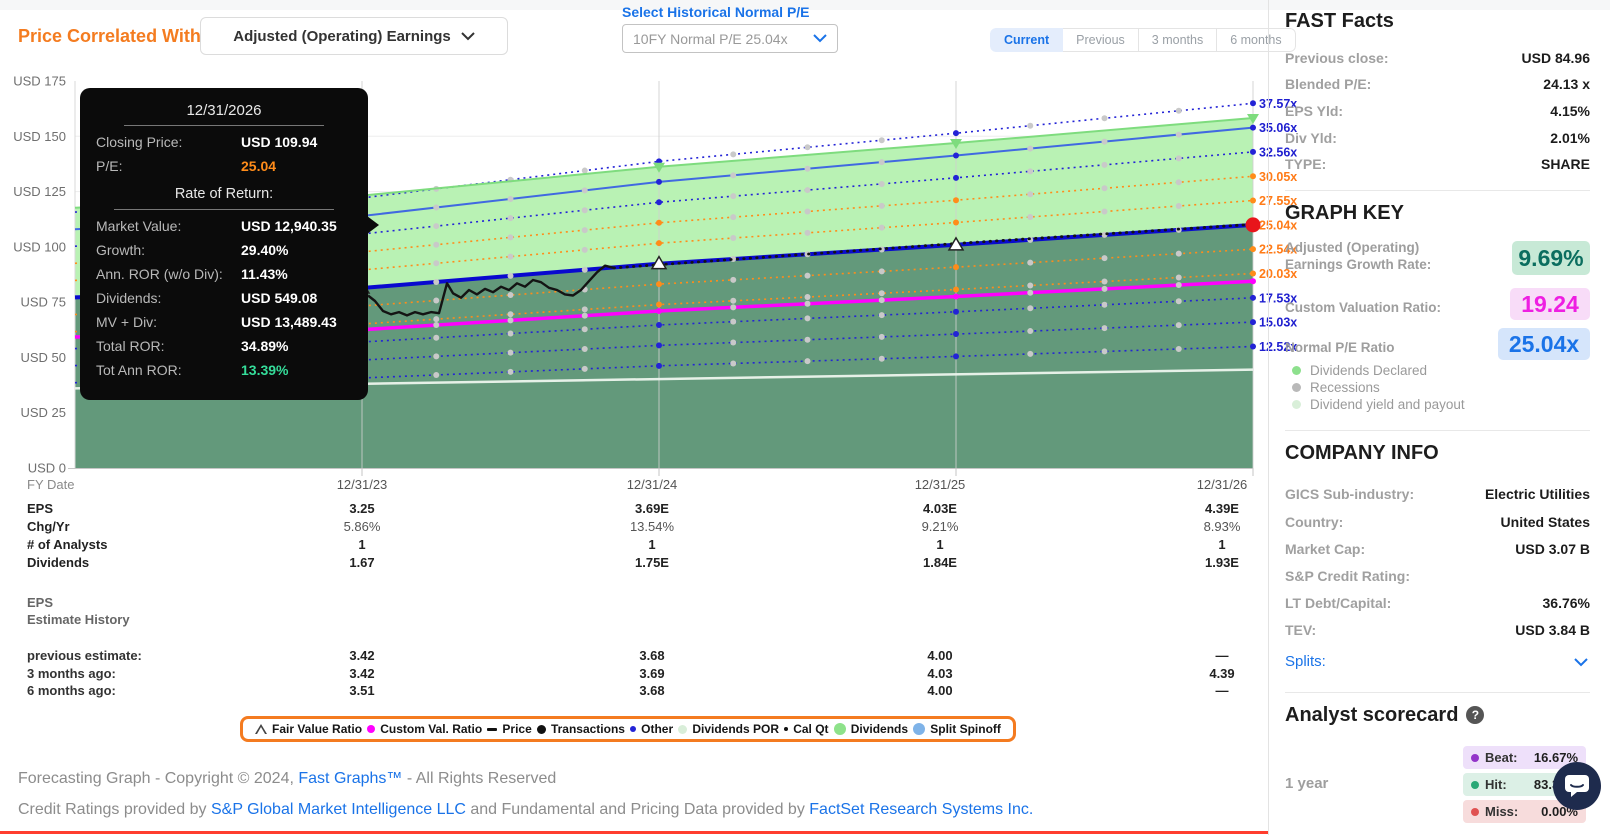 The width and height of the screenshot is (1610, 835). Describe the element at coordinates (1328, 84) in the screenshot. I see `fast-facts-row-label: Blended P/E:` at that location.